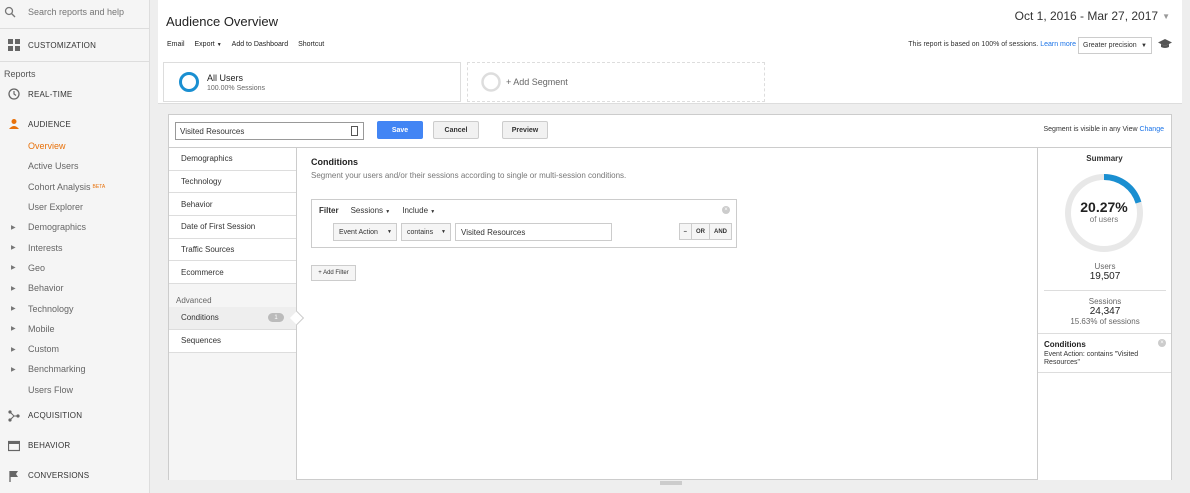 This screenshot has width=1190, height=493. What do you see at coordinates (232, 250) in the screenshot?
I see `category-traffic-sources: Traffic Sources` at bounding box center [232, 250].